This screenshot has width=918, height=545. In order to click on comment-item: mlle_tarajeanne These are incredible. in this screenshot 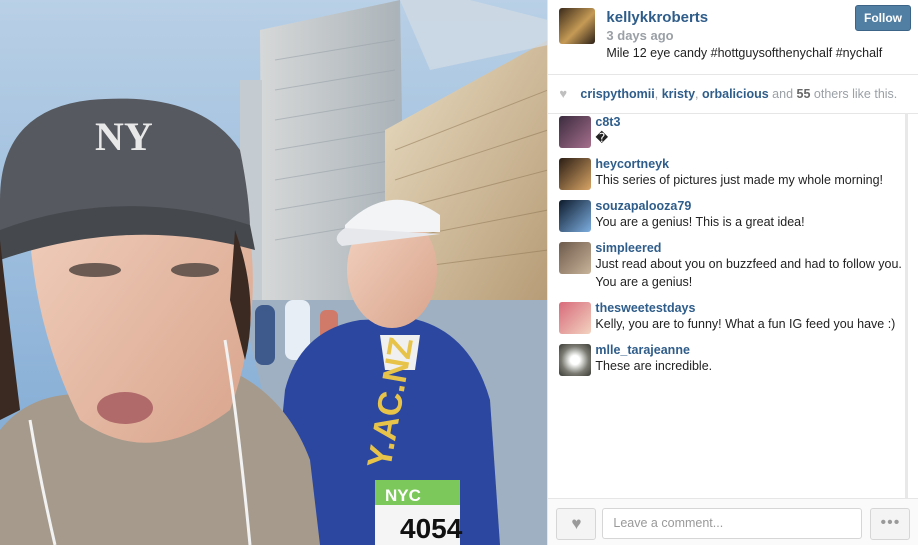, I will do `click(725, 358)`.